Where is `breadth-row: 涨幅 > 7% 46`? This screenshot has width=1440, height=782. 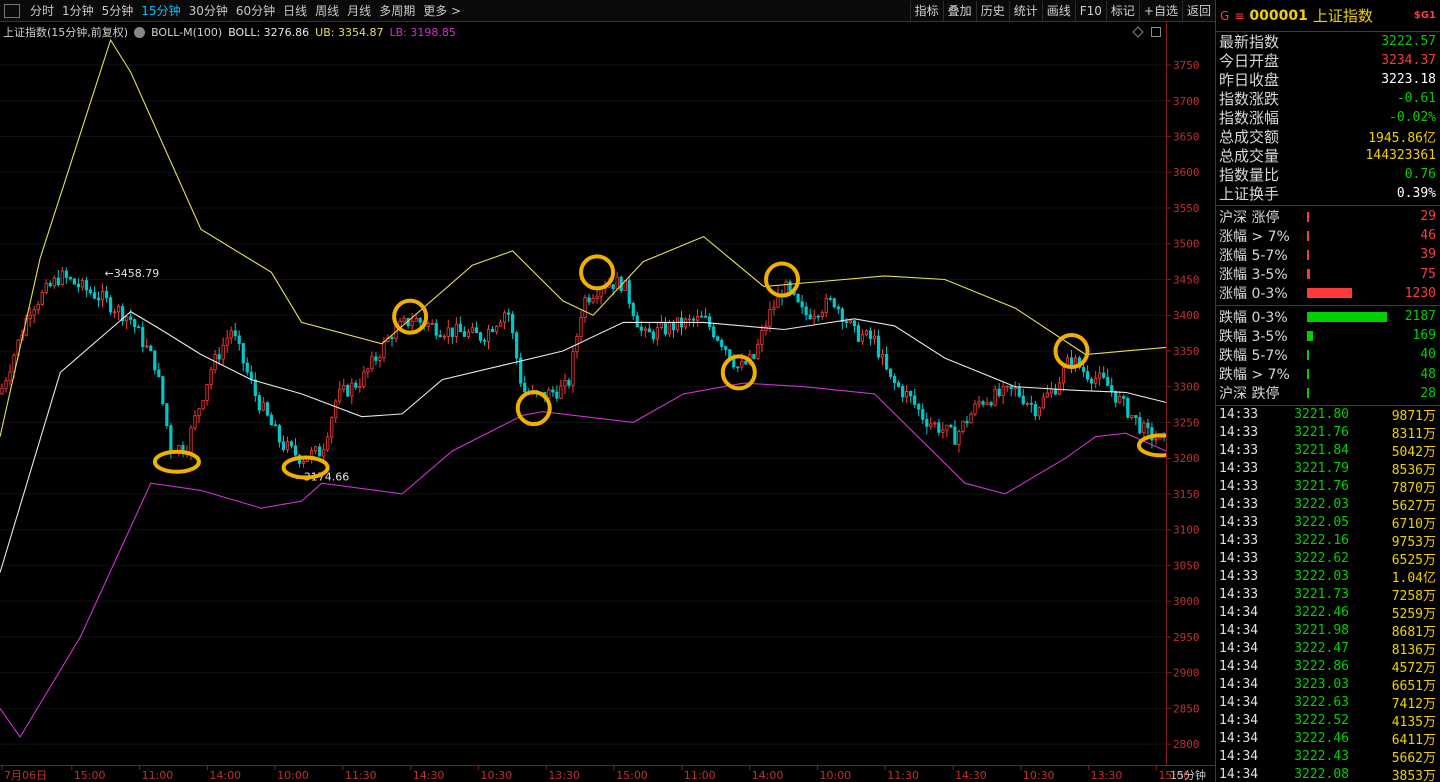 breadth-row: 涨幅 > 7% 46 is located at coordinates (1328, 235).